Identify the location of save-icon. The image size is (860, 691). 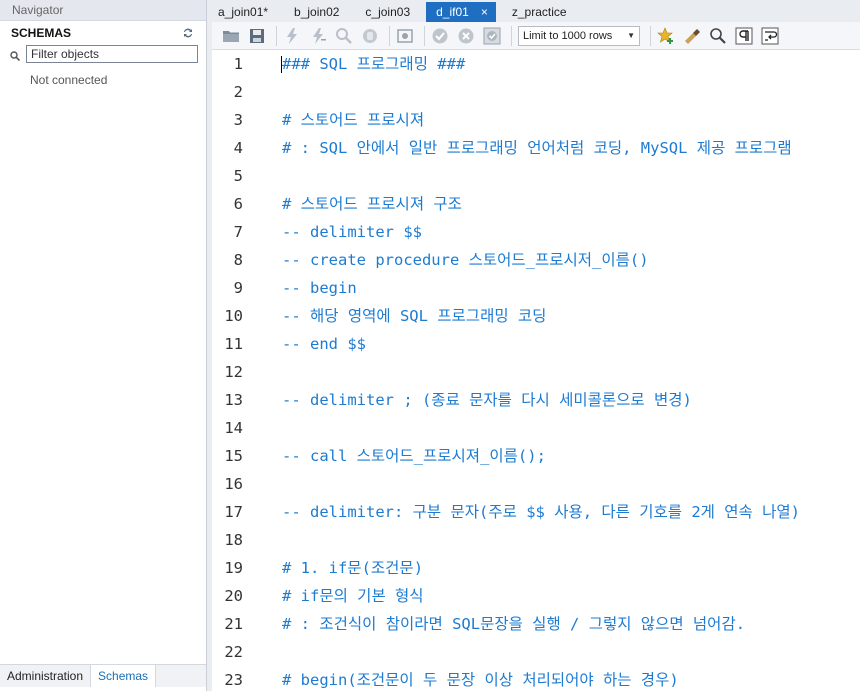
(257, 35).